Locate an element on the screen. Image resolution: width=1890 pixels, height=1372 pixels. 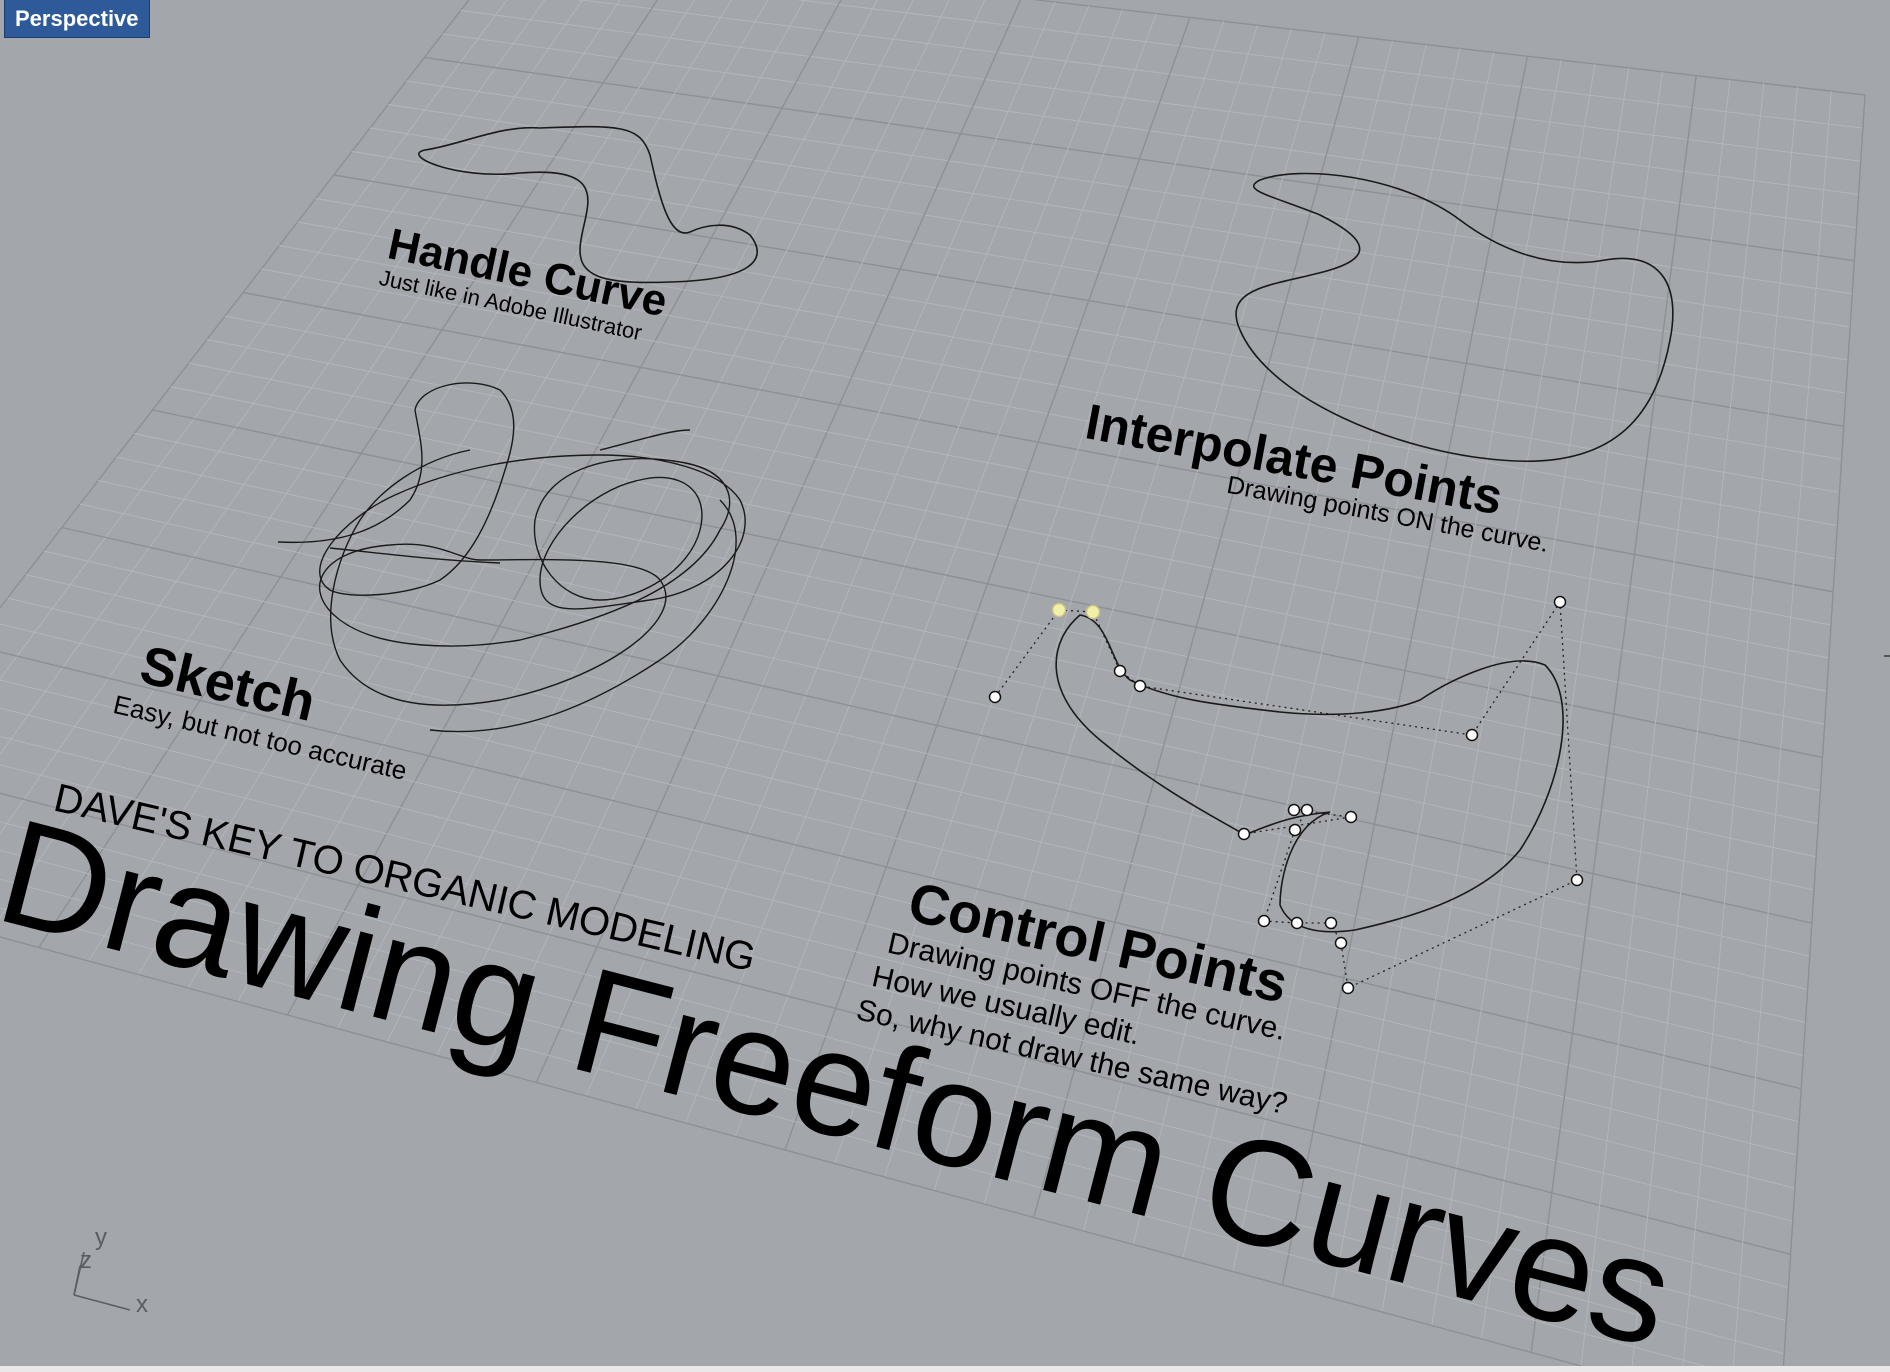
viewport-bottom-border is located at coordinates (945, 1369).